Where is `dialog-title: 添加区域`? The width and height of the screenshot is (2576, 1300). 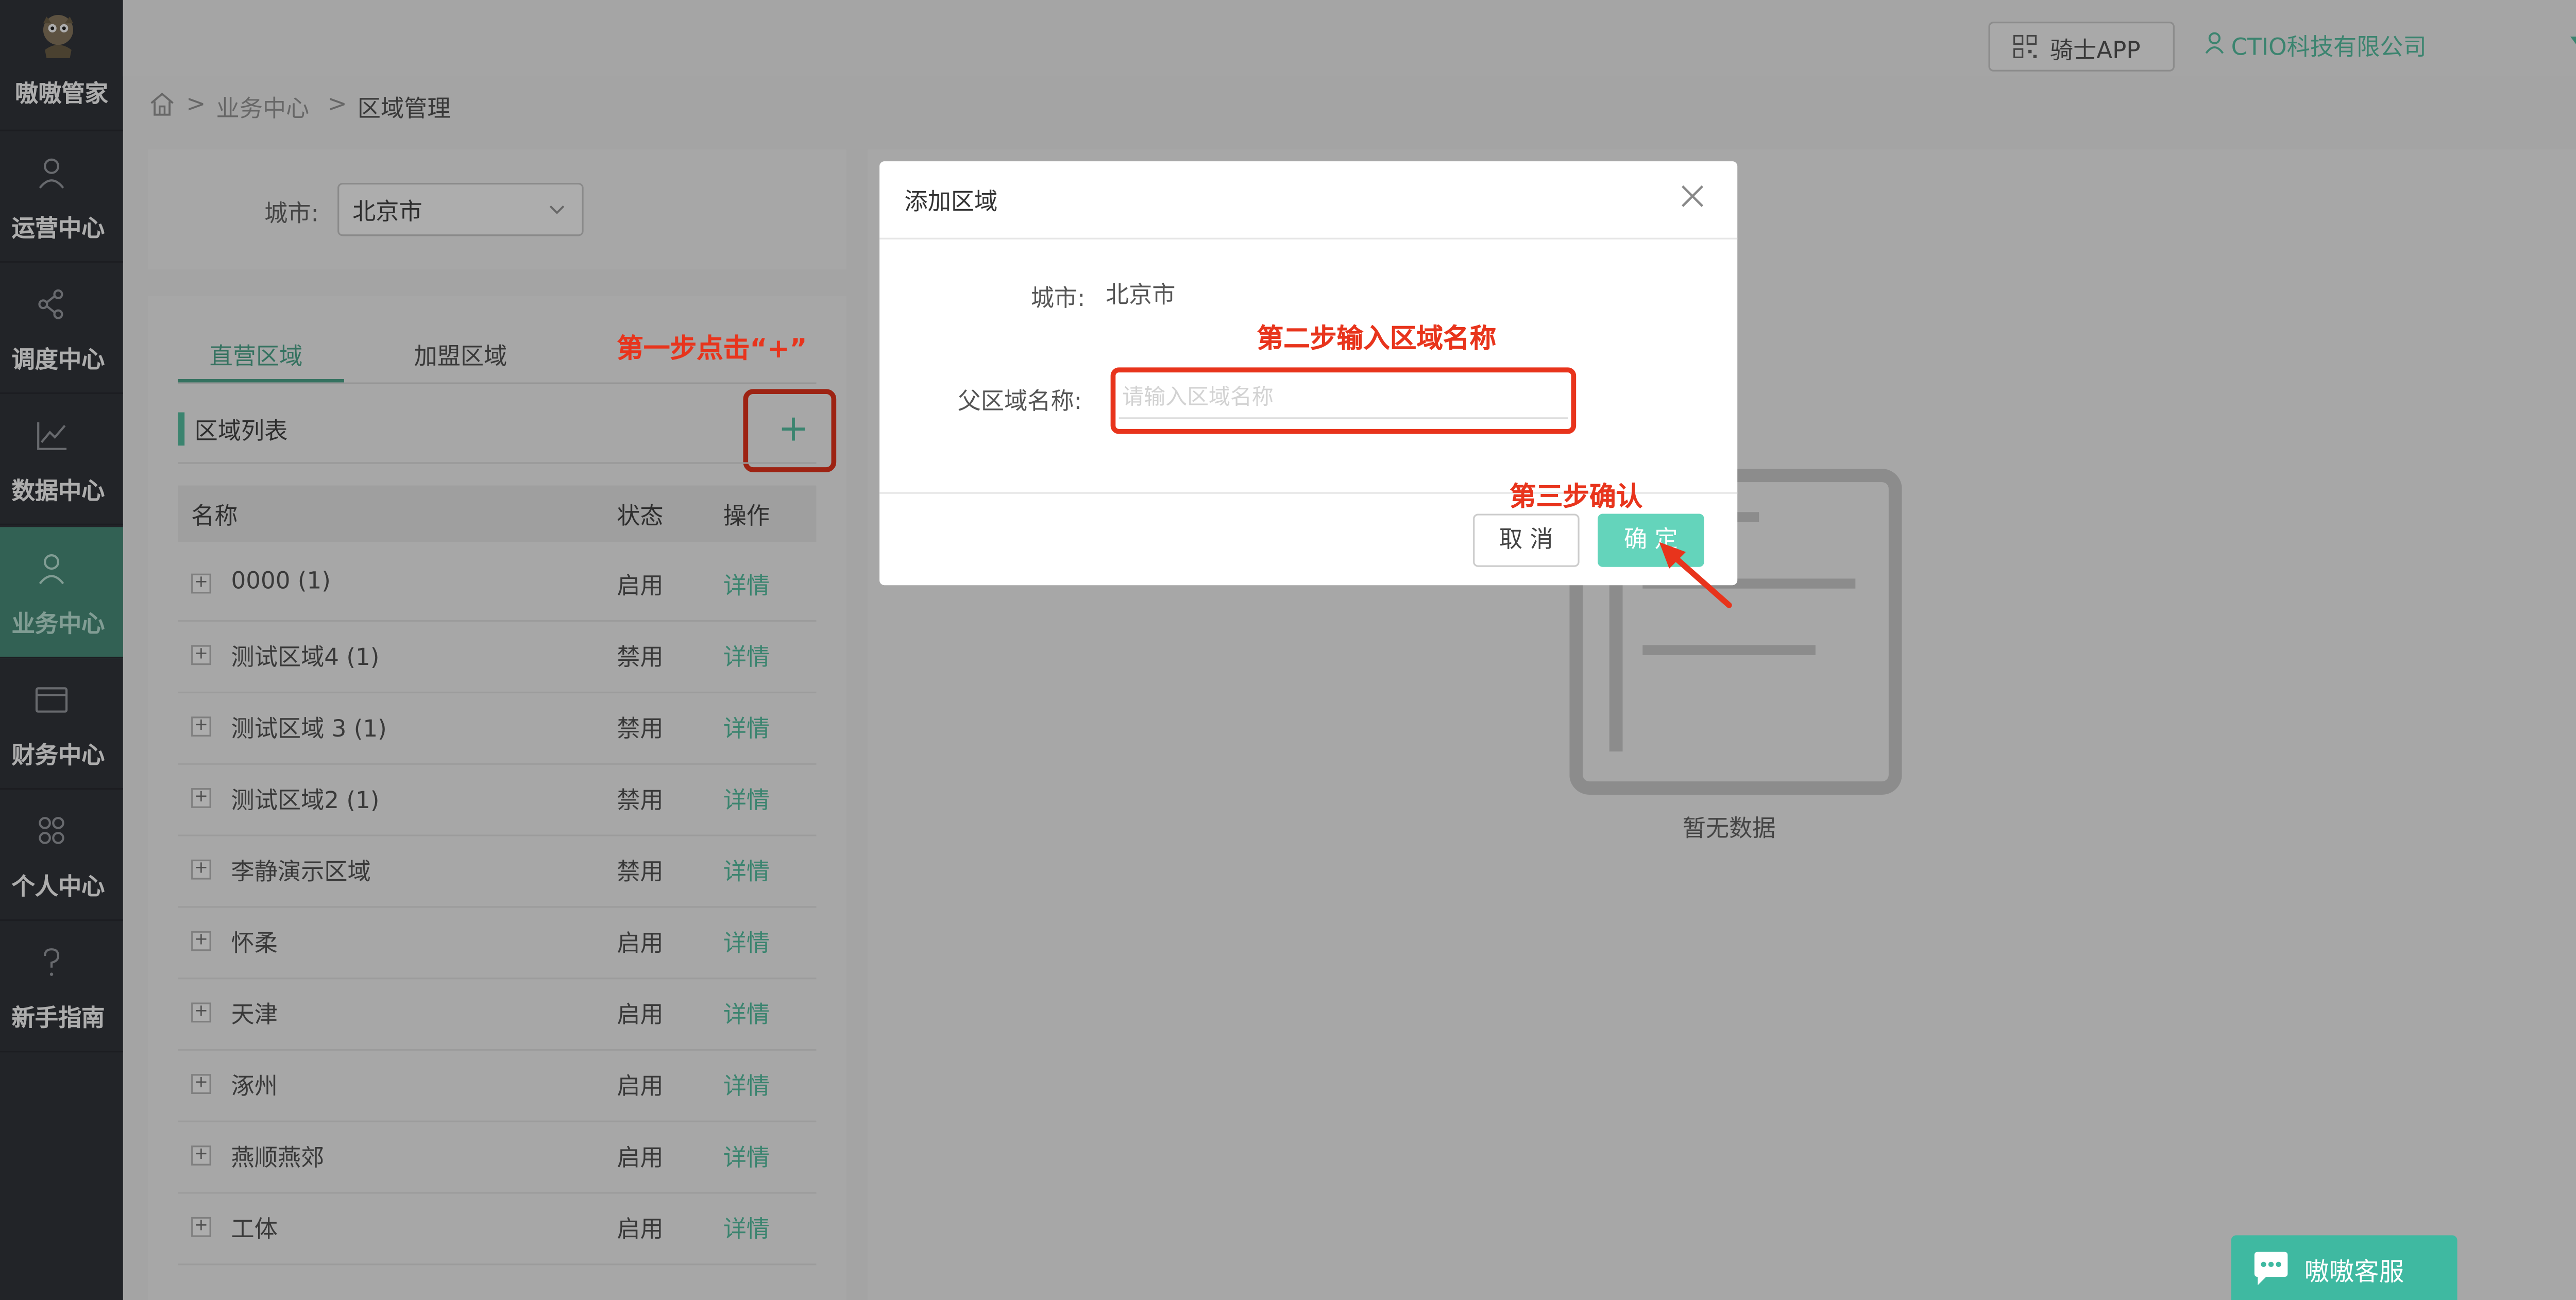
dialog-title: 添加区域 is located at coordinates (951, 202).